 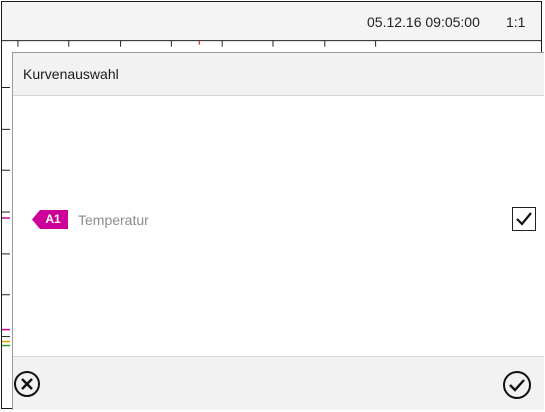 What do you see at coordinates (278, 74) in the screenshot?
I see `dialog-header: Kurvenauswahl` at bounding box center [278, 74].